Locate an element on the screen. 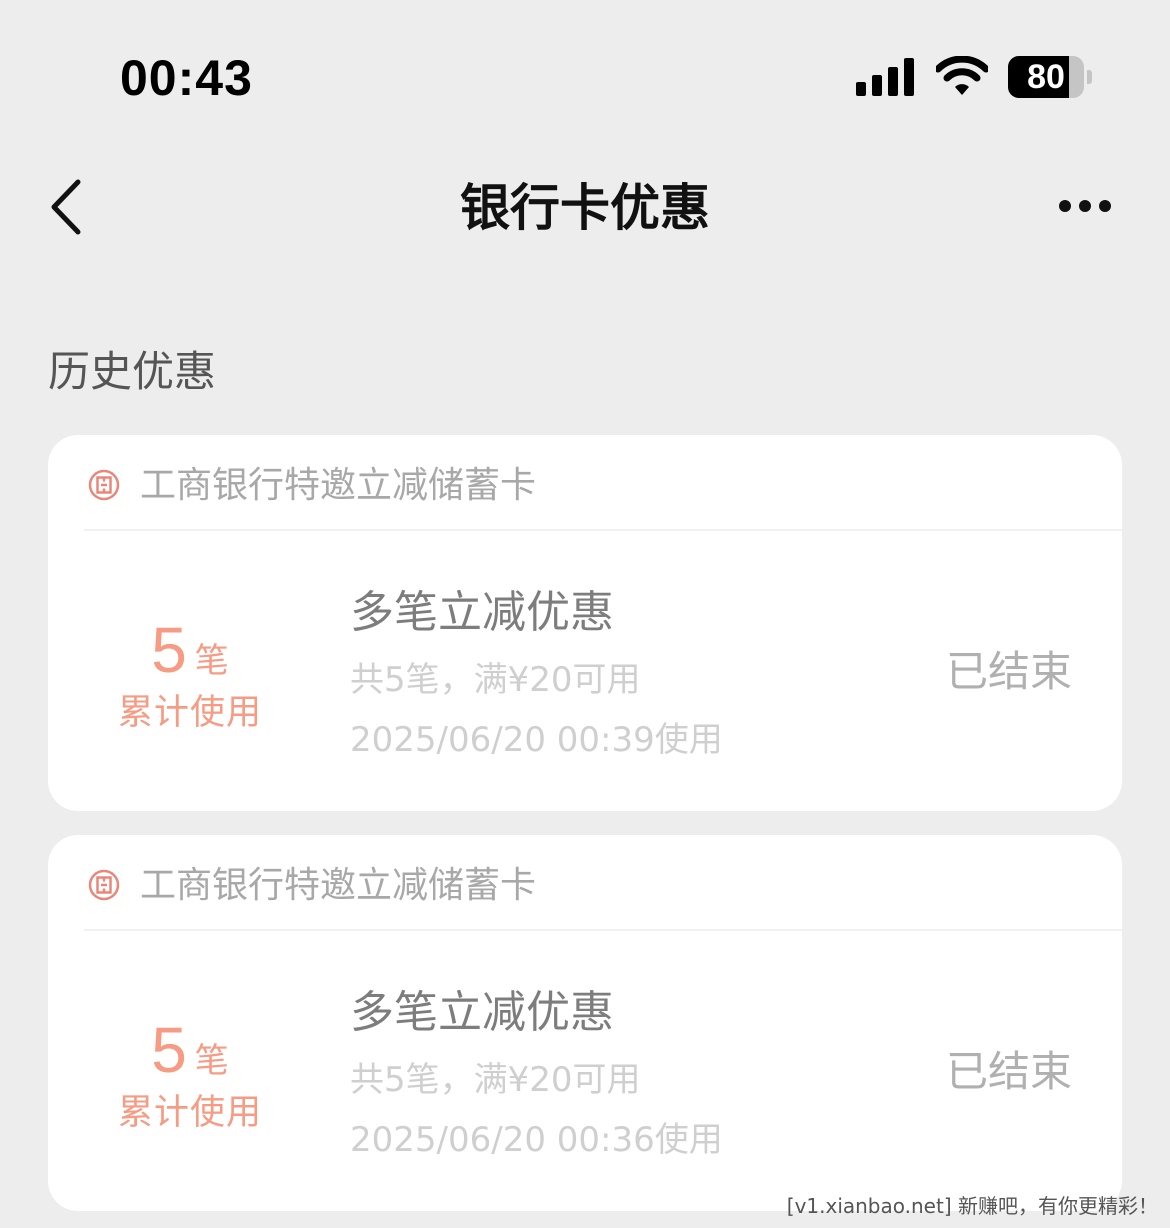 This screenshot has width=1170, height=1228. more-button is located at coordinates (1085, 208).